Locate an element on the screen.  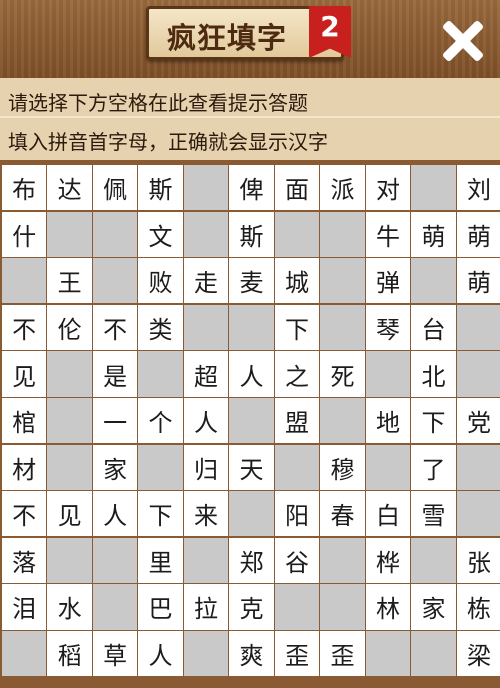
crossword-cell: 什 is located at coordinates (24, 234).